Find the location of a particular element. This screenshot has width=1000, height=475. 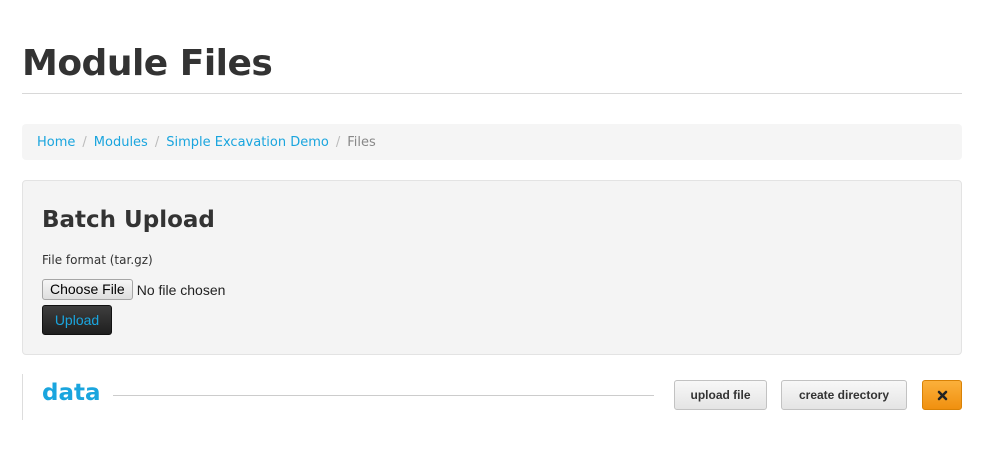

choose-file-button: Choose File is located at coordinates (87, 289).